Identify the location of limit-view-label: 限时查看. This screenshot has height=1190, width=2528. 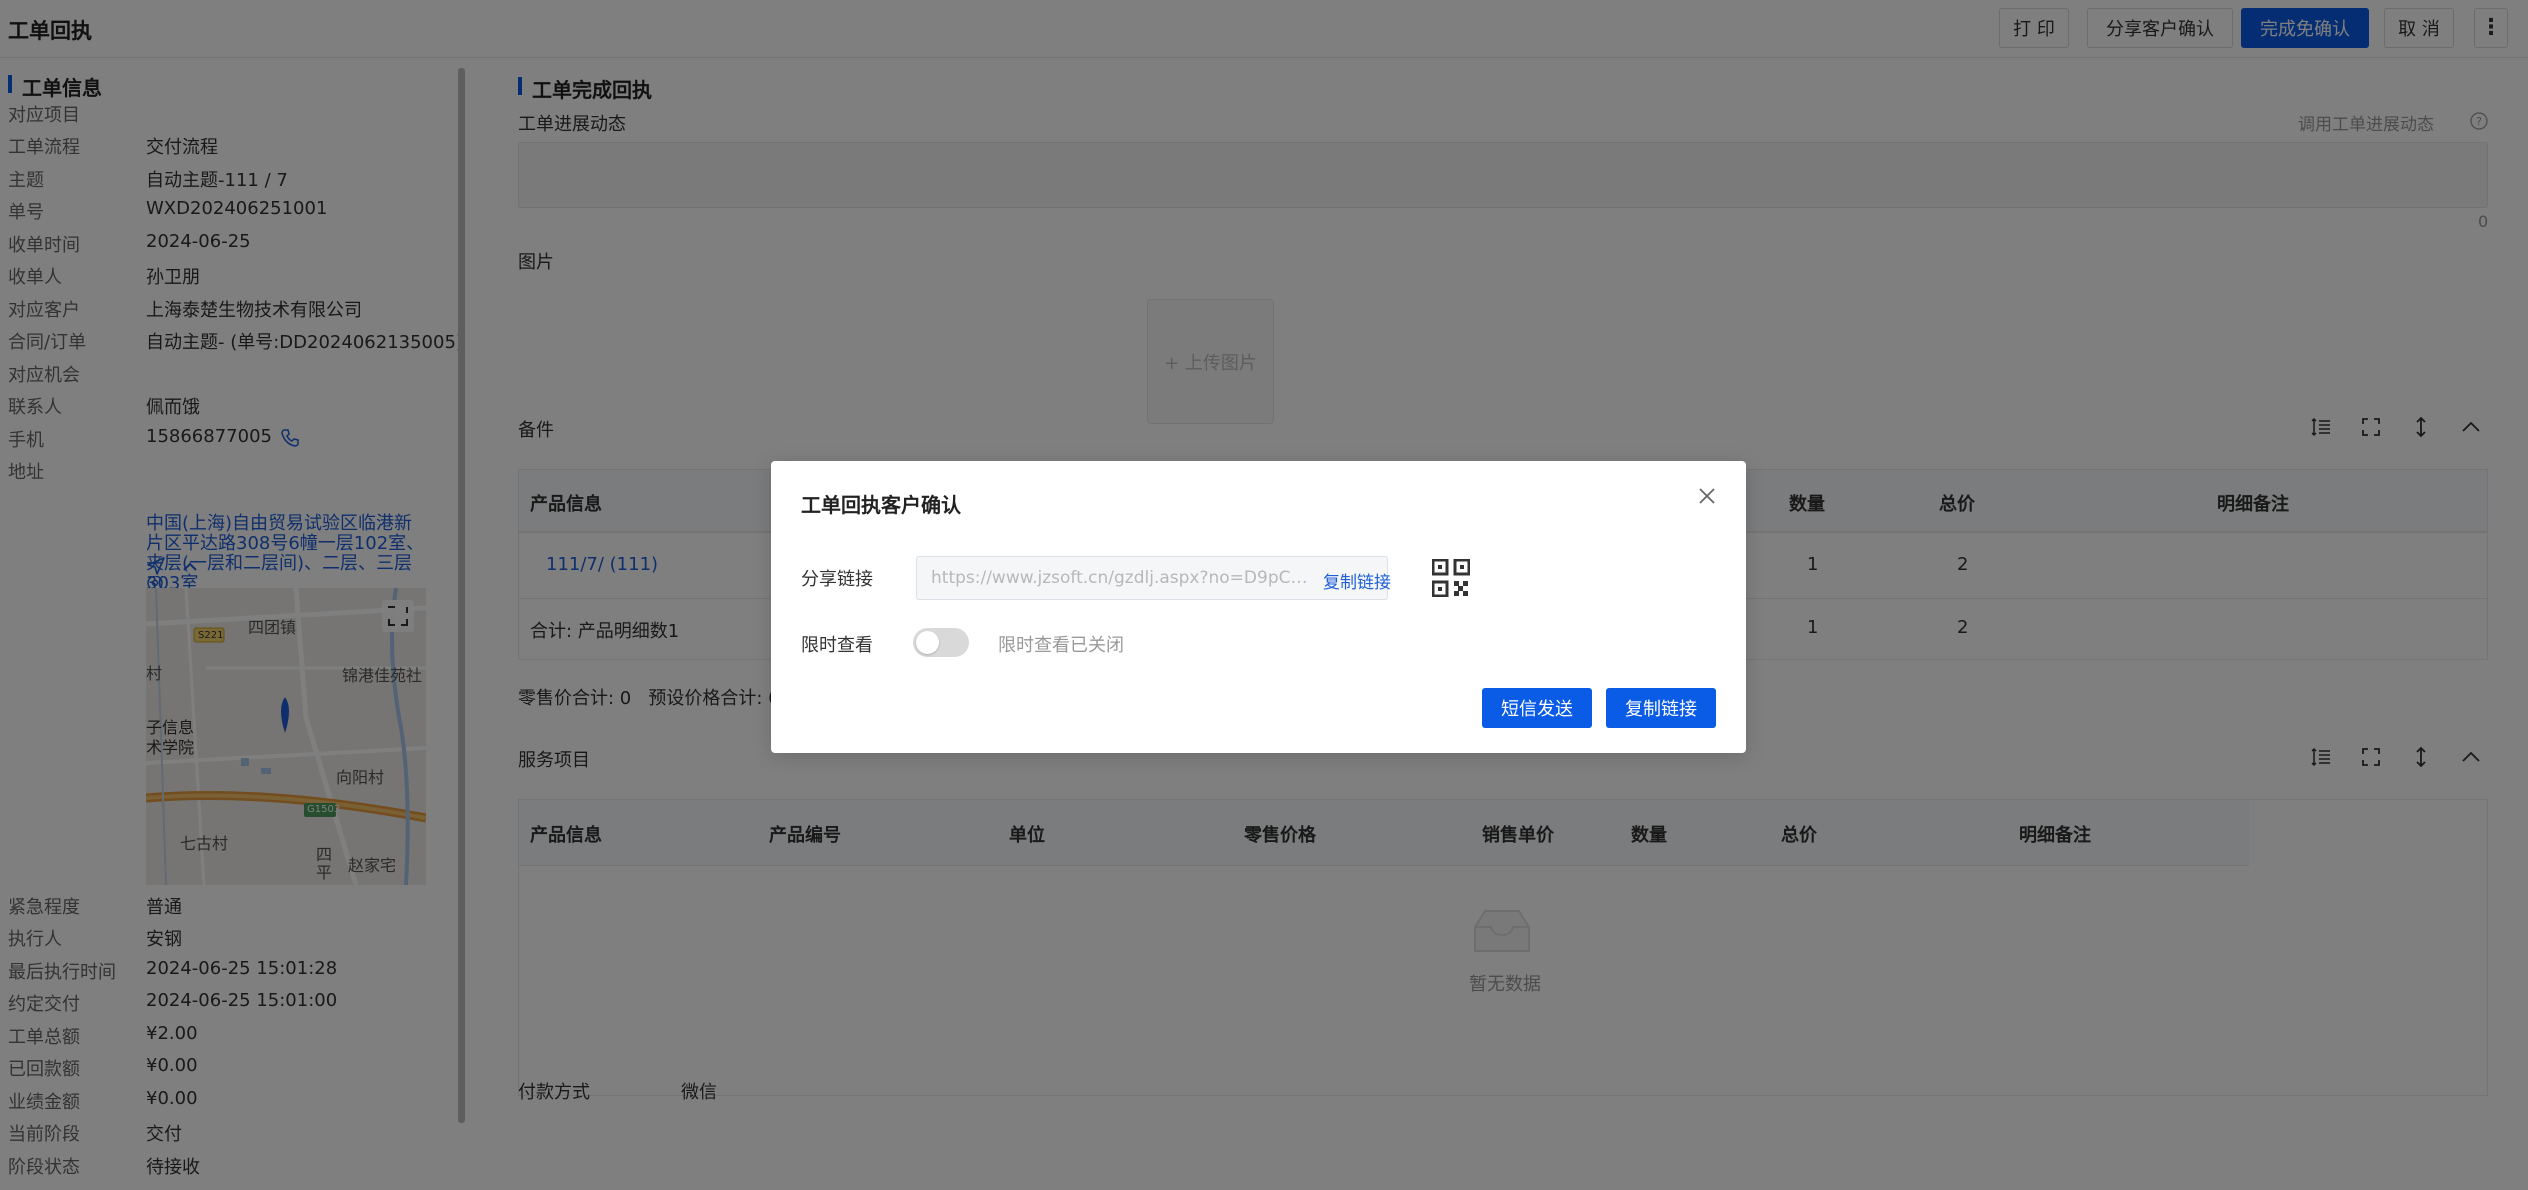
(837, 645).